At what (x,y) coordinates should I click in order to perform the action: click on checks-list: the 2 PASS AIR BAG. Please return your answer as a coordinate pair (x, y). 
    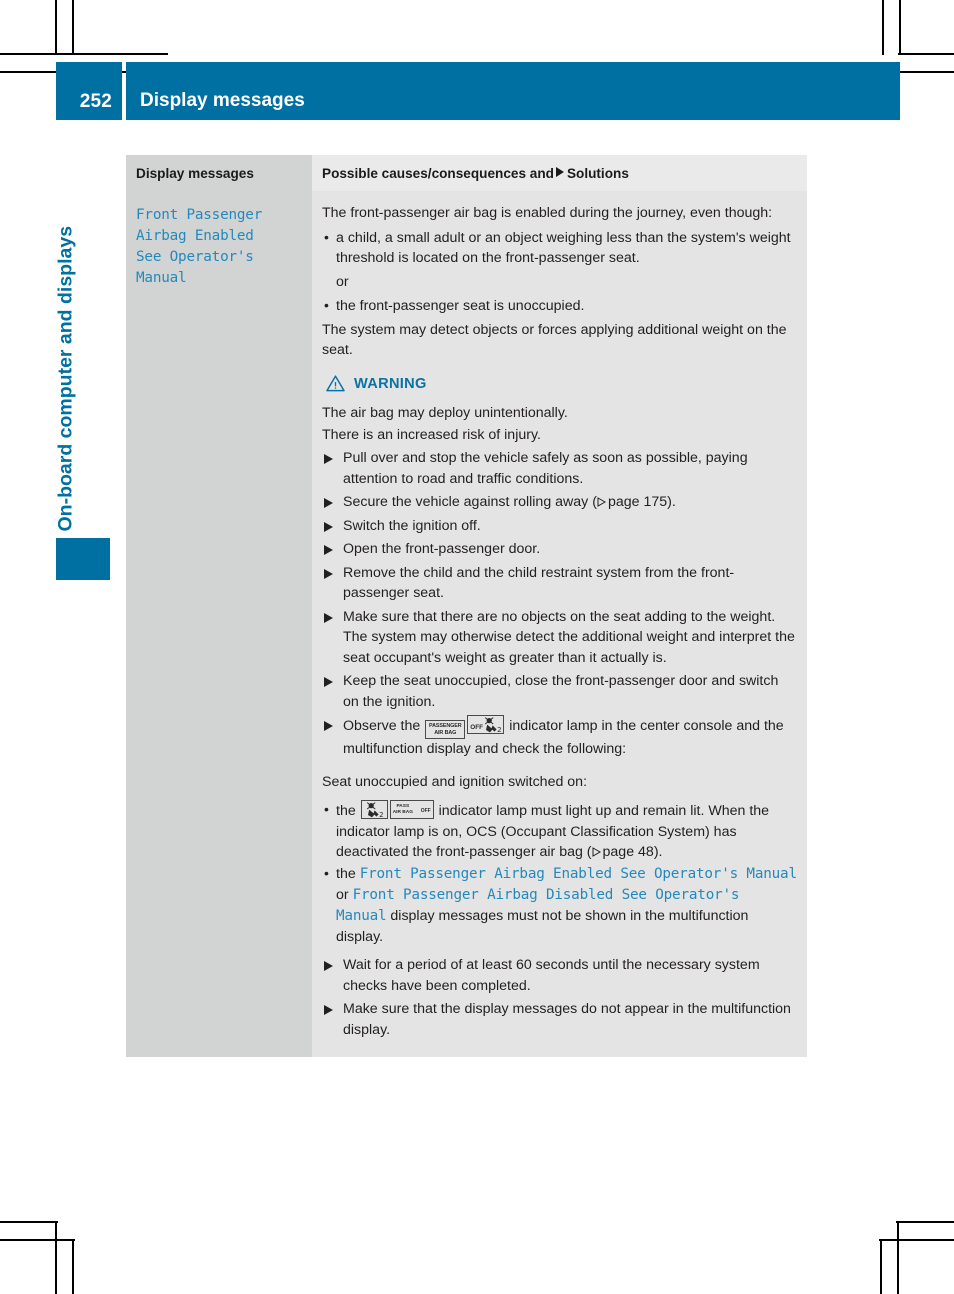
    Looking at the image, I should click on (559, 873).